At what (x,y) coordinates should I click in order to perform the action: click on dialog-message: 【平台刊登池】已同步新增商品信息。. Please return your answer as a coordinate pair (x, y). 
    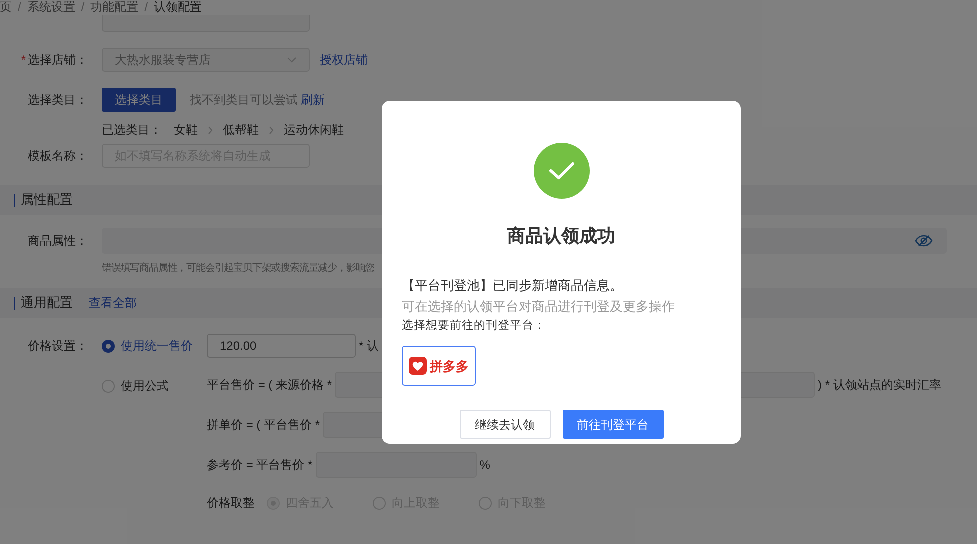
    Looking at the image, I should click on (513, 286).